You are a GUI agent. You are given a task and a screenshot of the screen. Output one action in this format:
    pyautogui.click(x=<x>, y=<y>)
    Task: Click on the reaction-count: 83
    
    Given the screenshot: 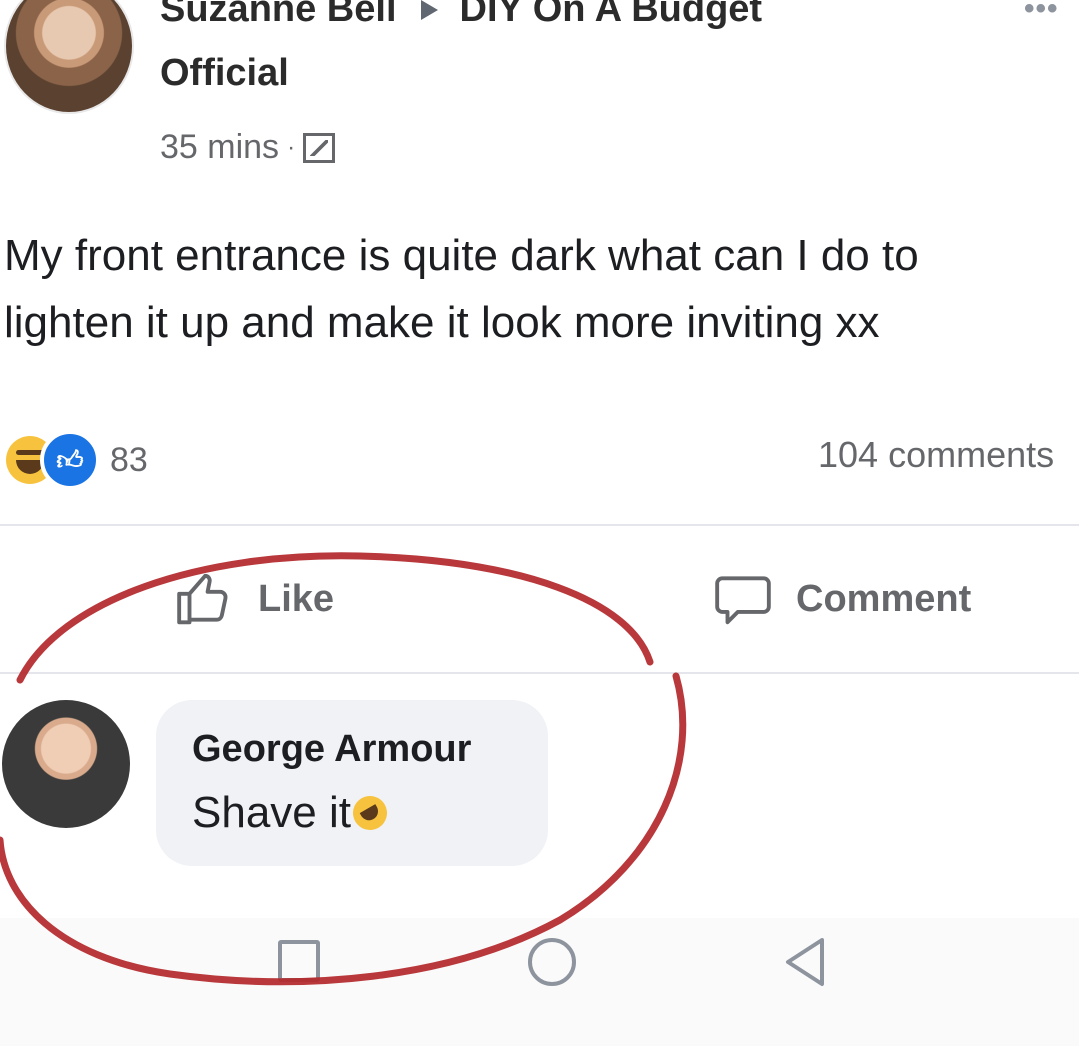 What is the action you would take?
    pyautogui.click(x=129, y=459)
    